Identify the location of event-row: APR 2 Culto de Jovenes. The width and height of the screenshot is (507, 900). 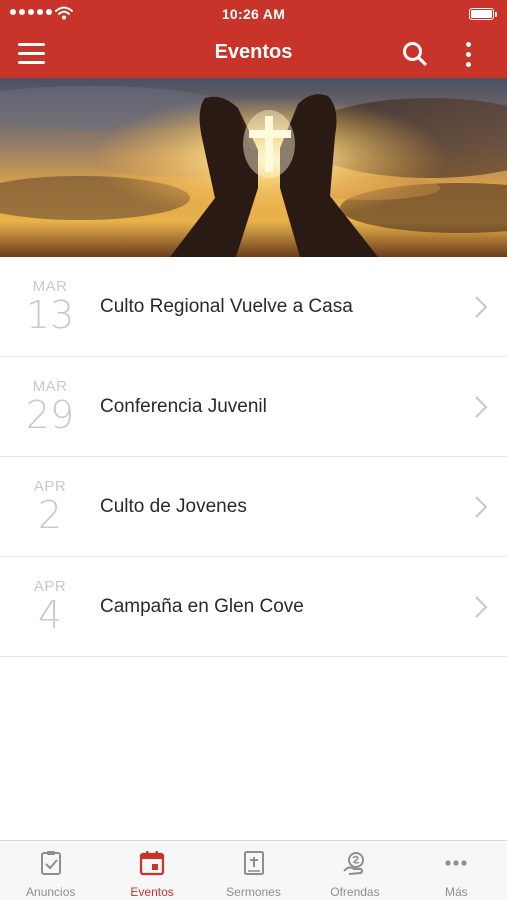
(253, 507).